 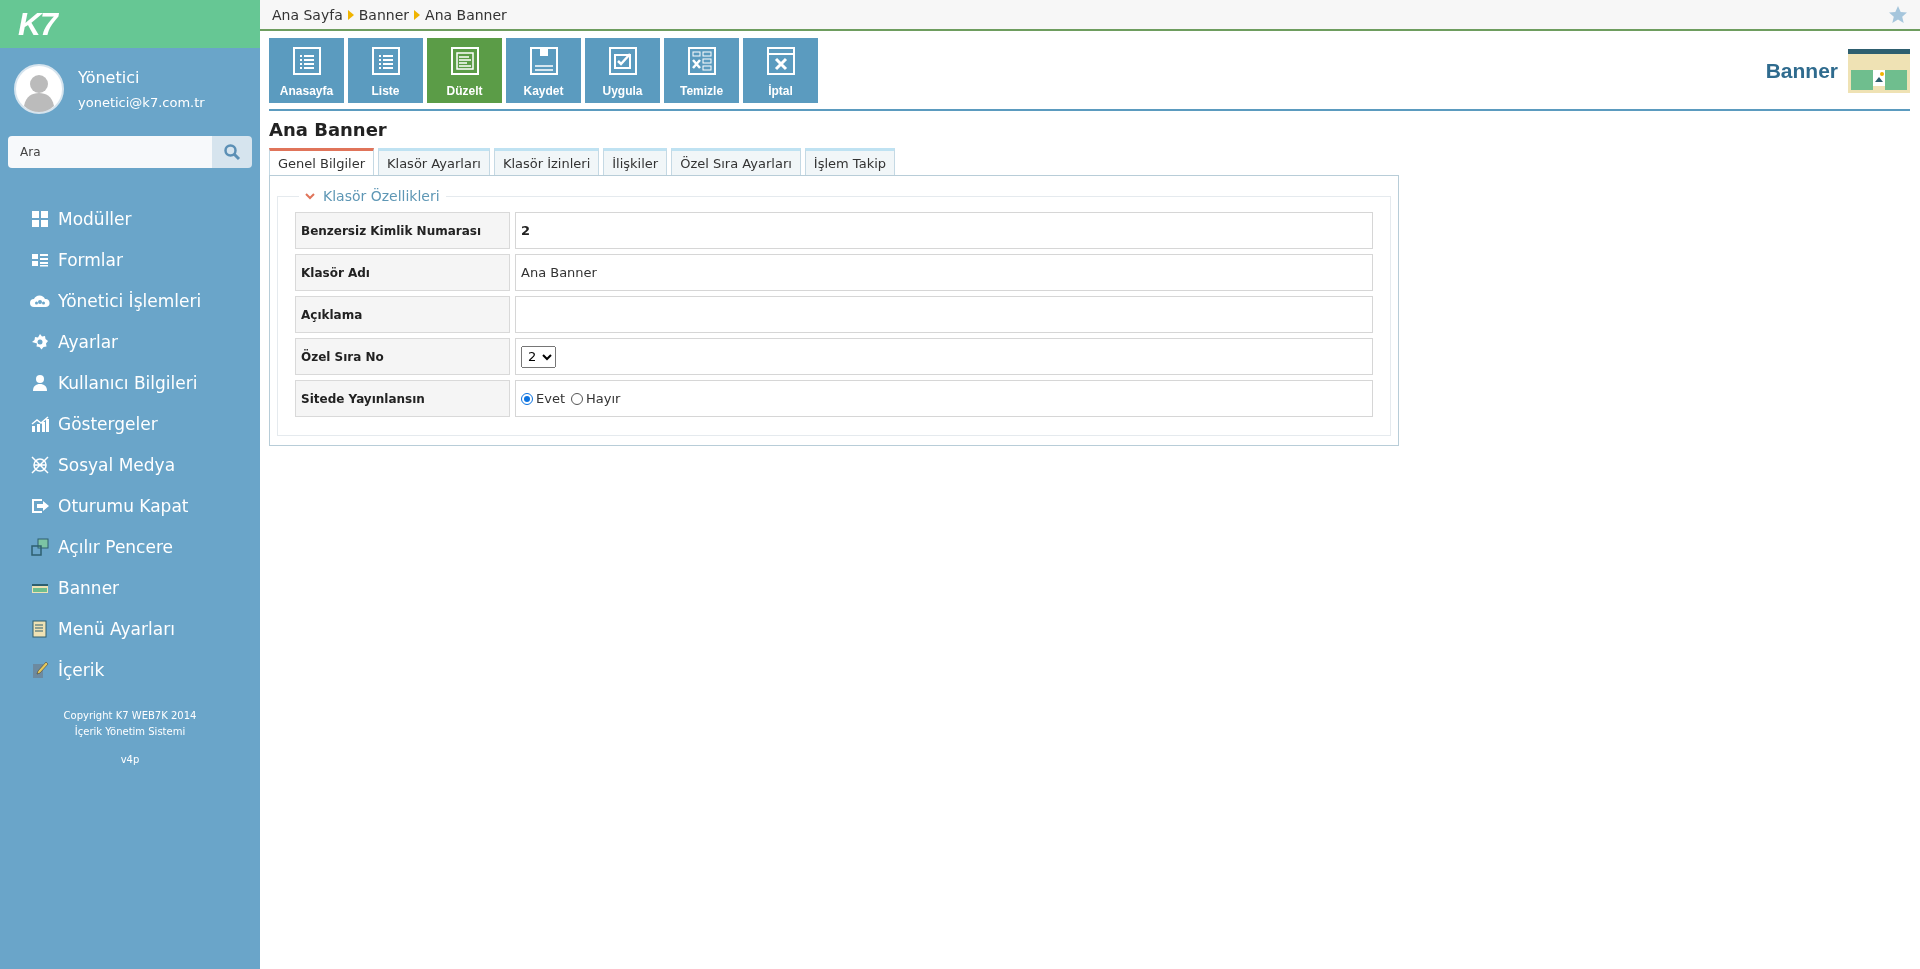 I want to click on number-dropdown: 2, so click(x=538, y=356).